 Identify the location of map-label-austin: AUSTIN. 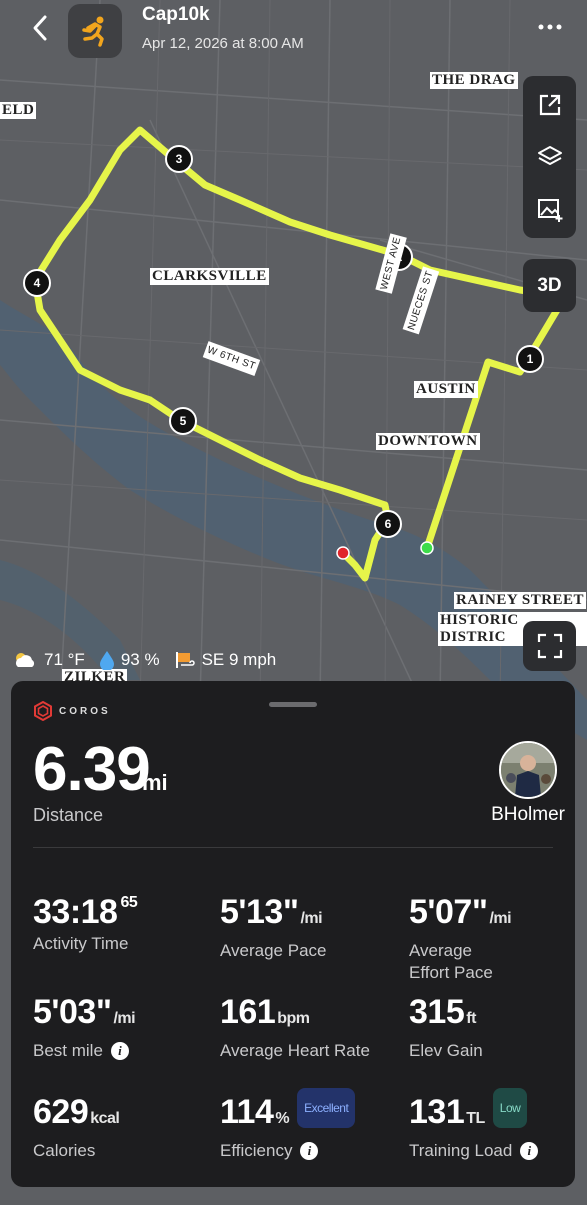
(446, 389).